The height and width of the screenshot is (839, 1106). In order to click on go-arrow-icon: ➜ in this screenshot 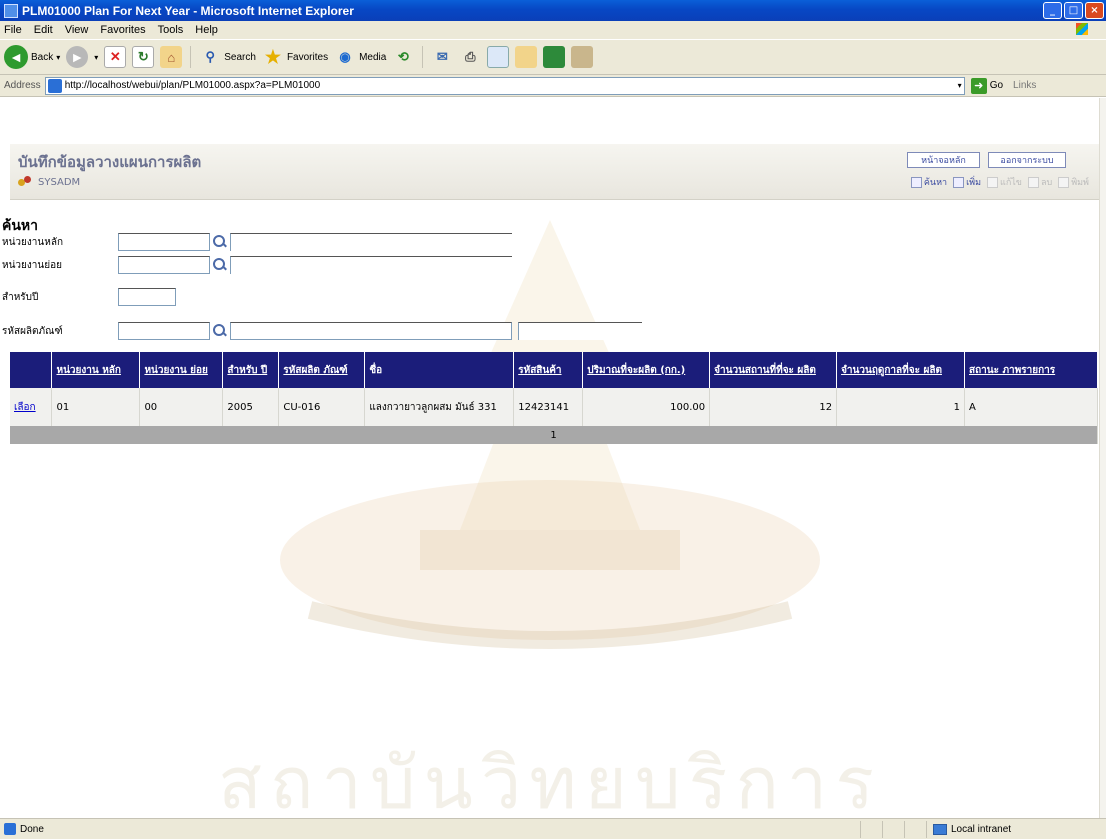, I will do `click(978, 85)`.